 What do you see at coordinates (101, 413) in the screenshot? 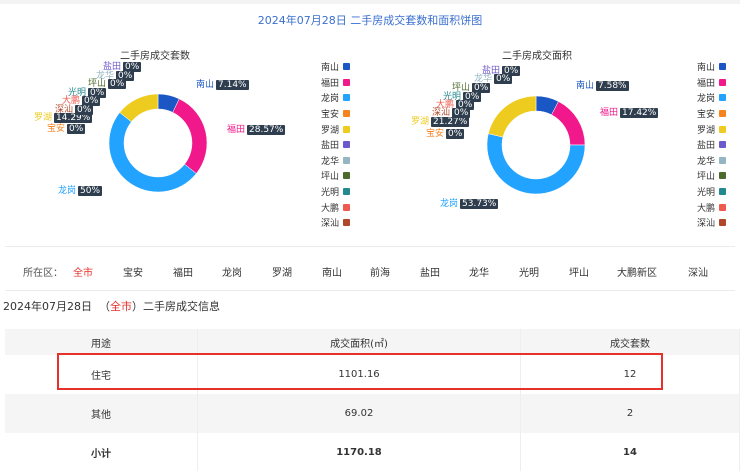
I see `cell-usage: 其他` at bounding box center [101, 413].